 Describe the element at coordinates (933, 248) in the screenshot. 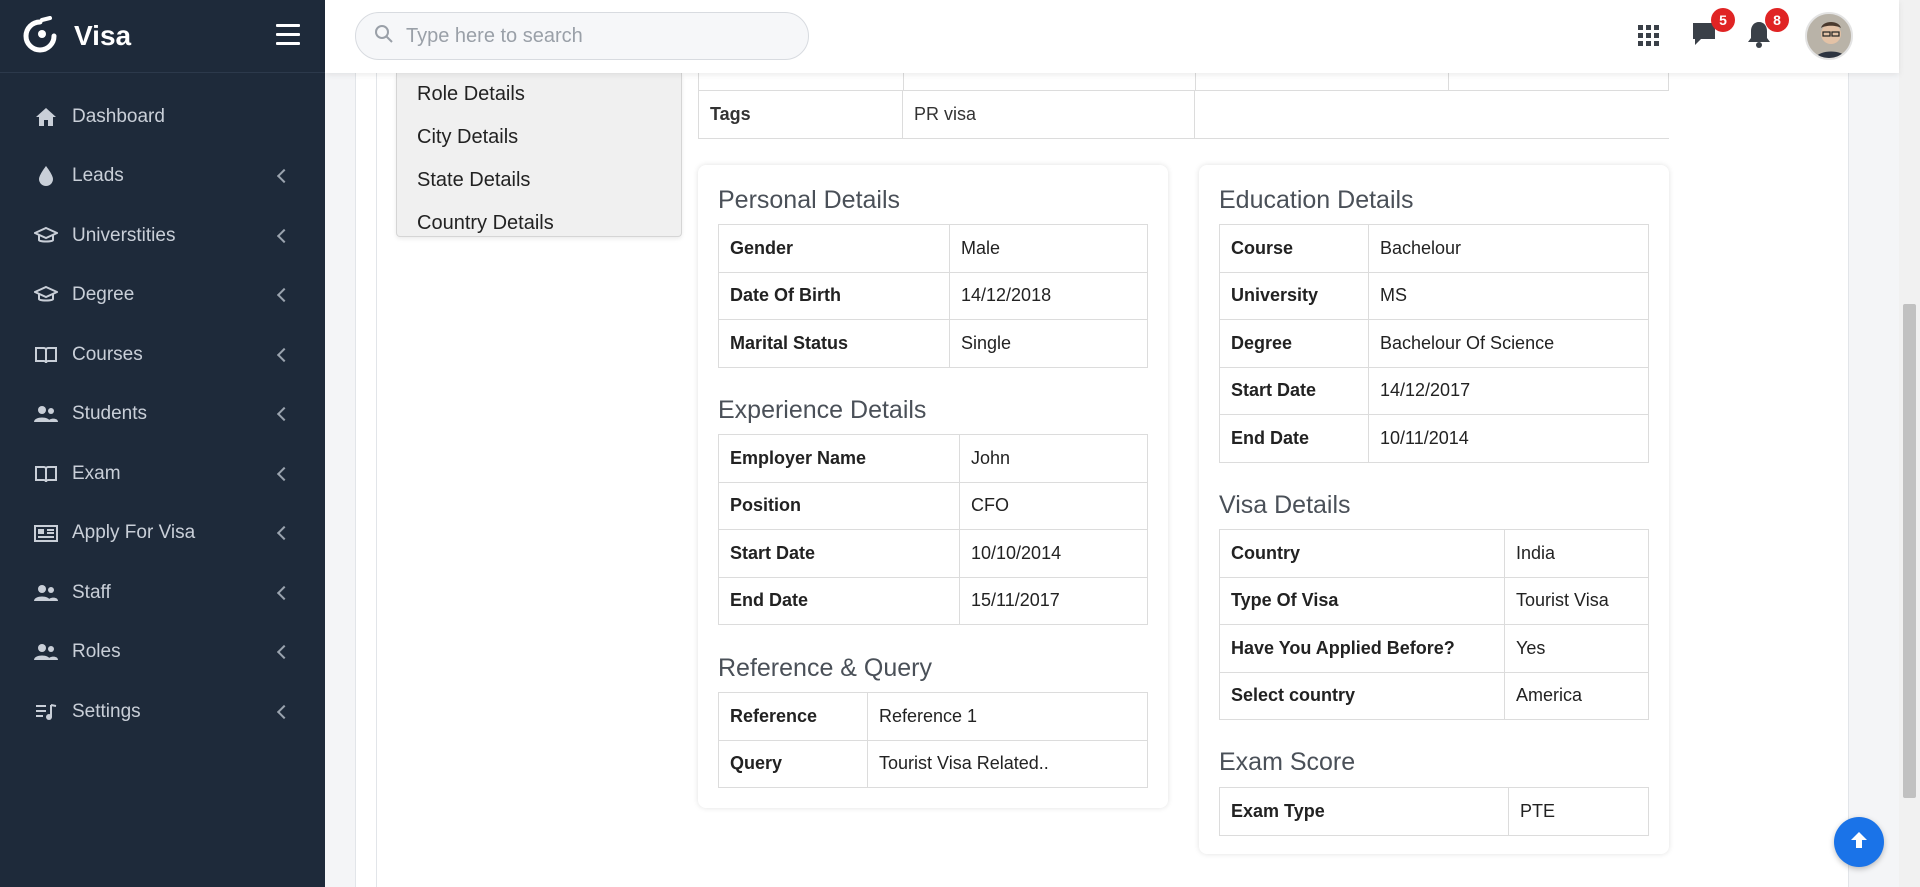

I see `table-row: Gender Male` at that location.